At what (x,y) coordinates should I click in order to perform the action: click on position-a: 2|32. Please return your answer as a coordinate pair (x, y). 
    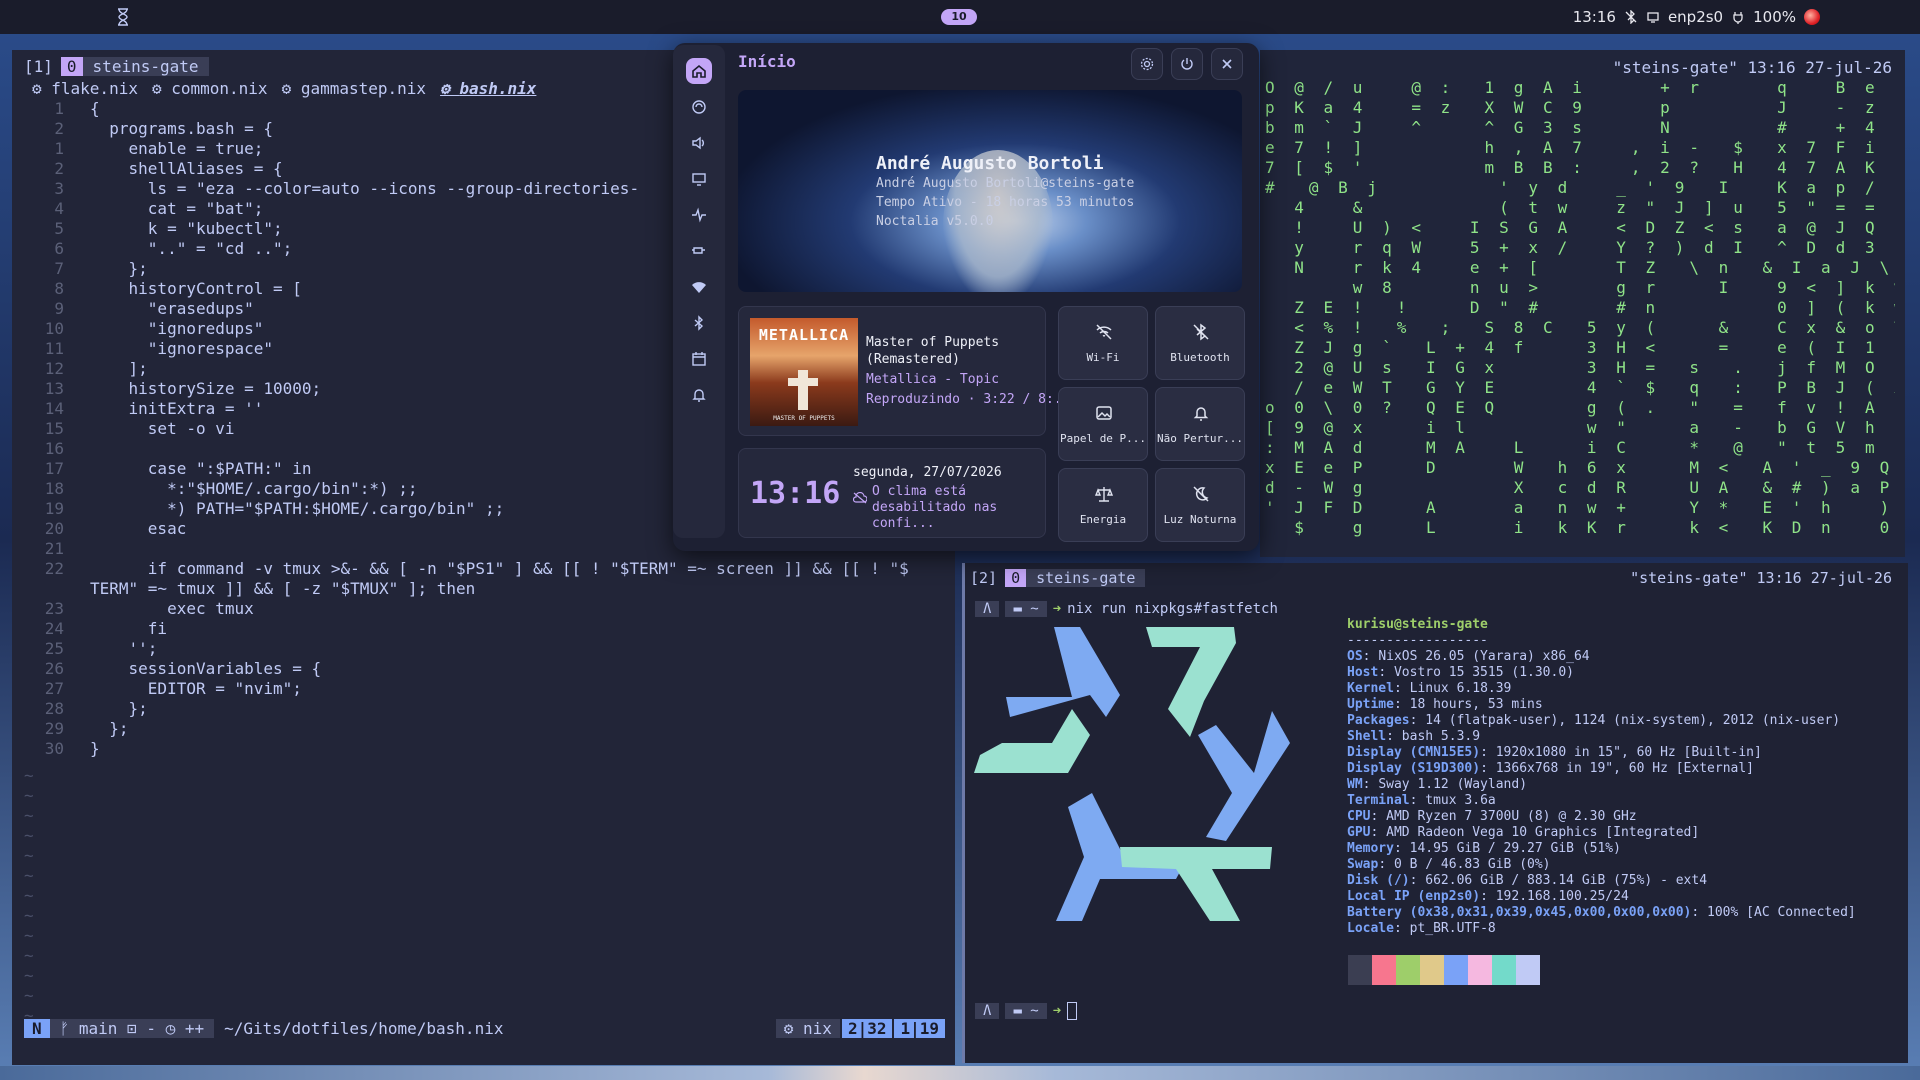
    Looking at the image, I should click on (867, 1028).